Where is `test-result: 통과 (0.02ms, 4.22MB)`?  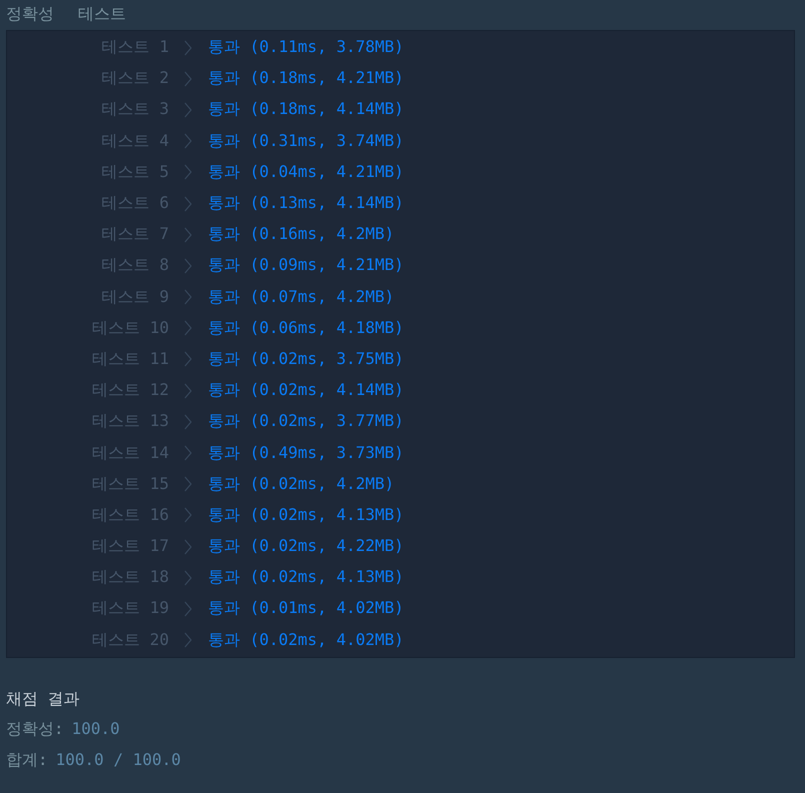 test-result: 통과 (0.02ms, 4.22MB) is located at coordinates (306, 547).